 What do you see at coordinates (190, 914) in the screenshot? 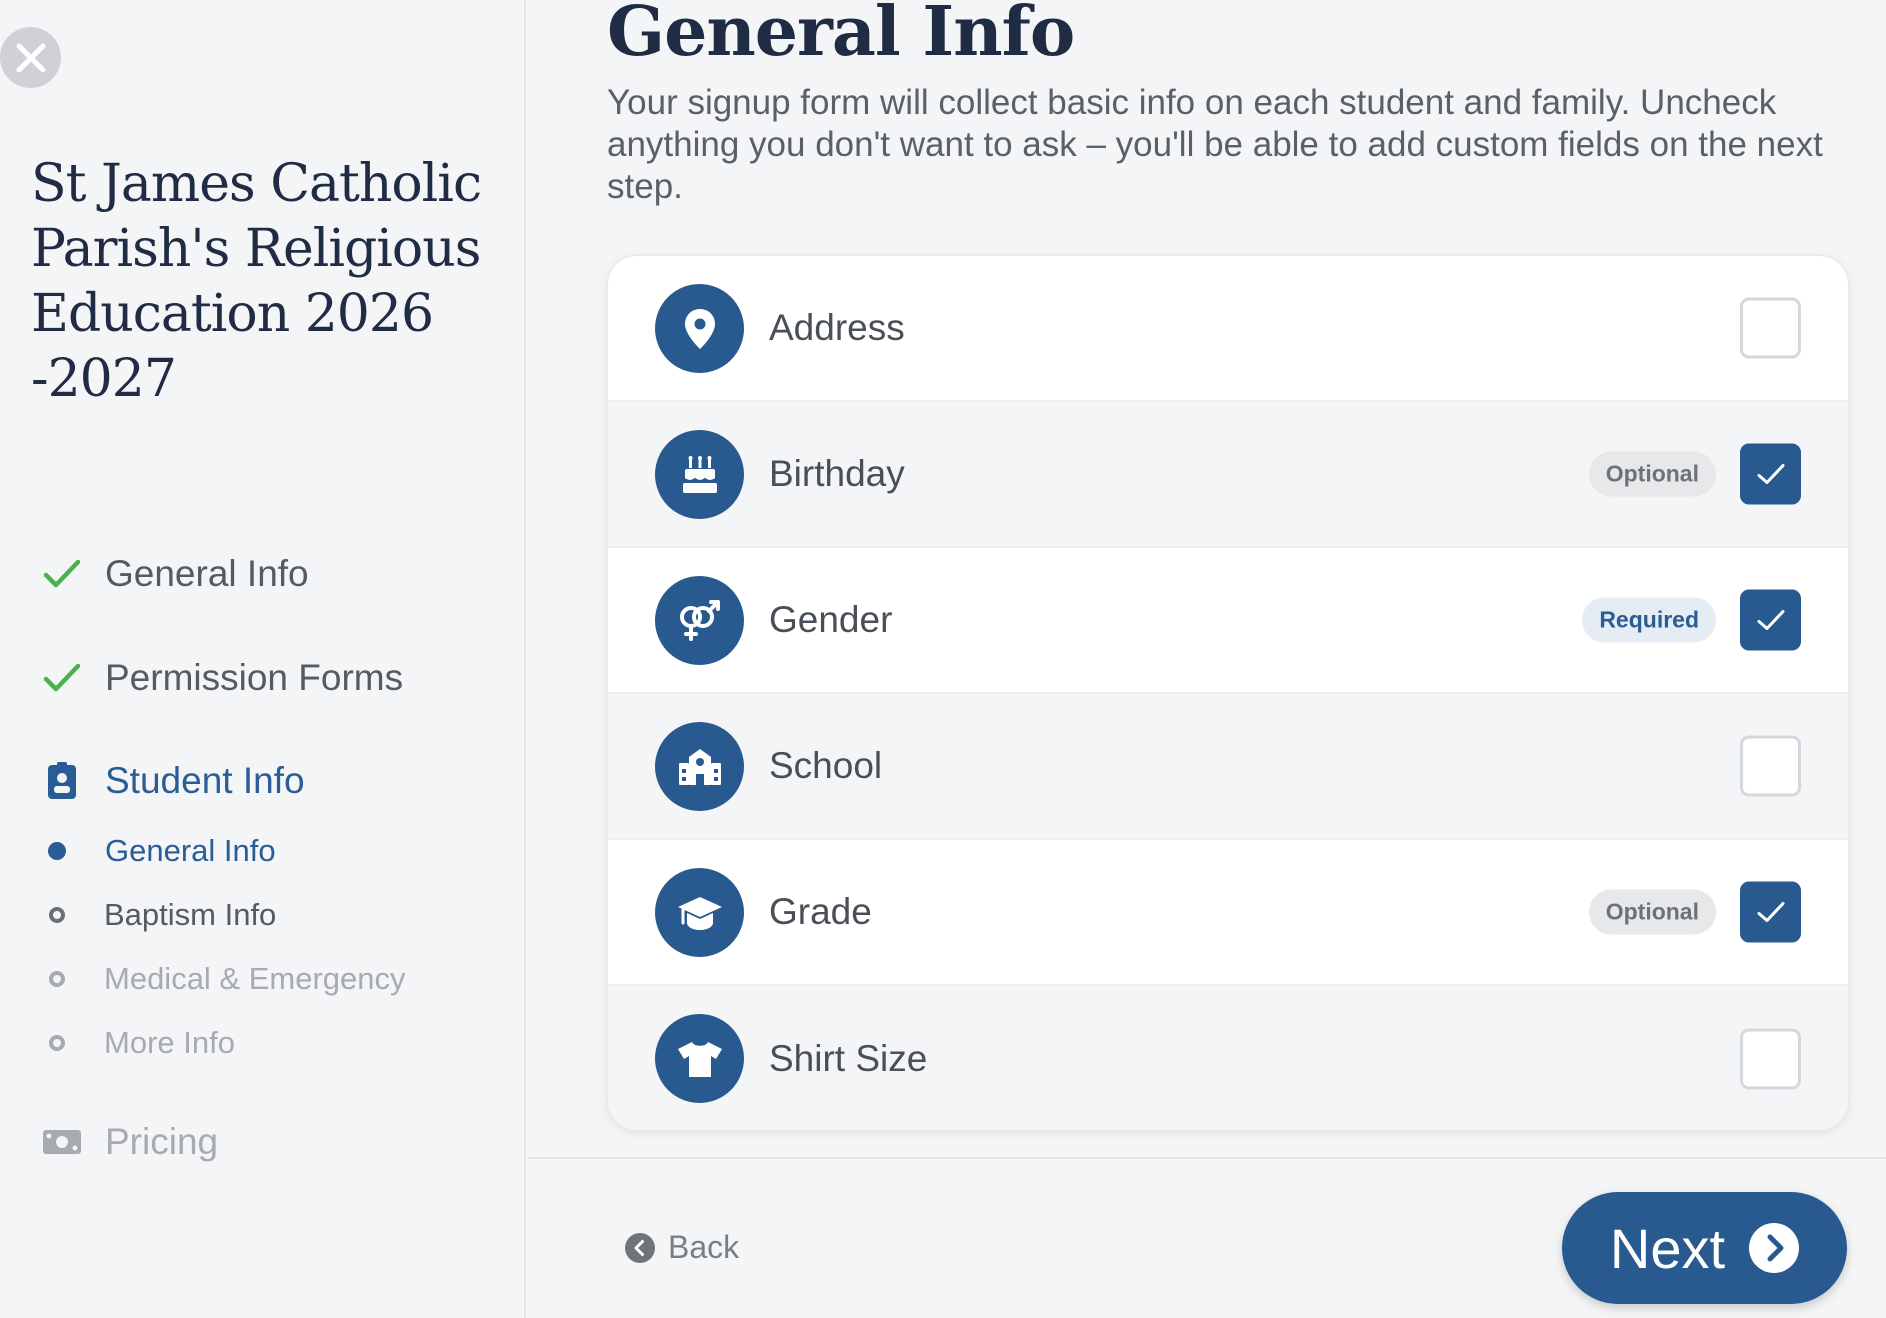
I see `substep-label: Baptism Info` at bounding box center [190, 914].